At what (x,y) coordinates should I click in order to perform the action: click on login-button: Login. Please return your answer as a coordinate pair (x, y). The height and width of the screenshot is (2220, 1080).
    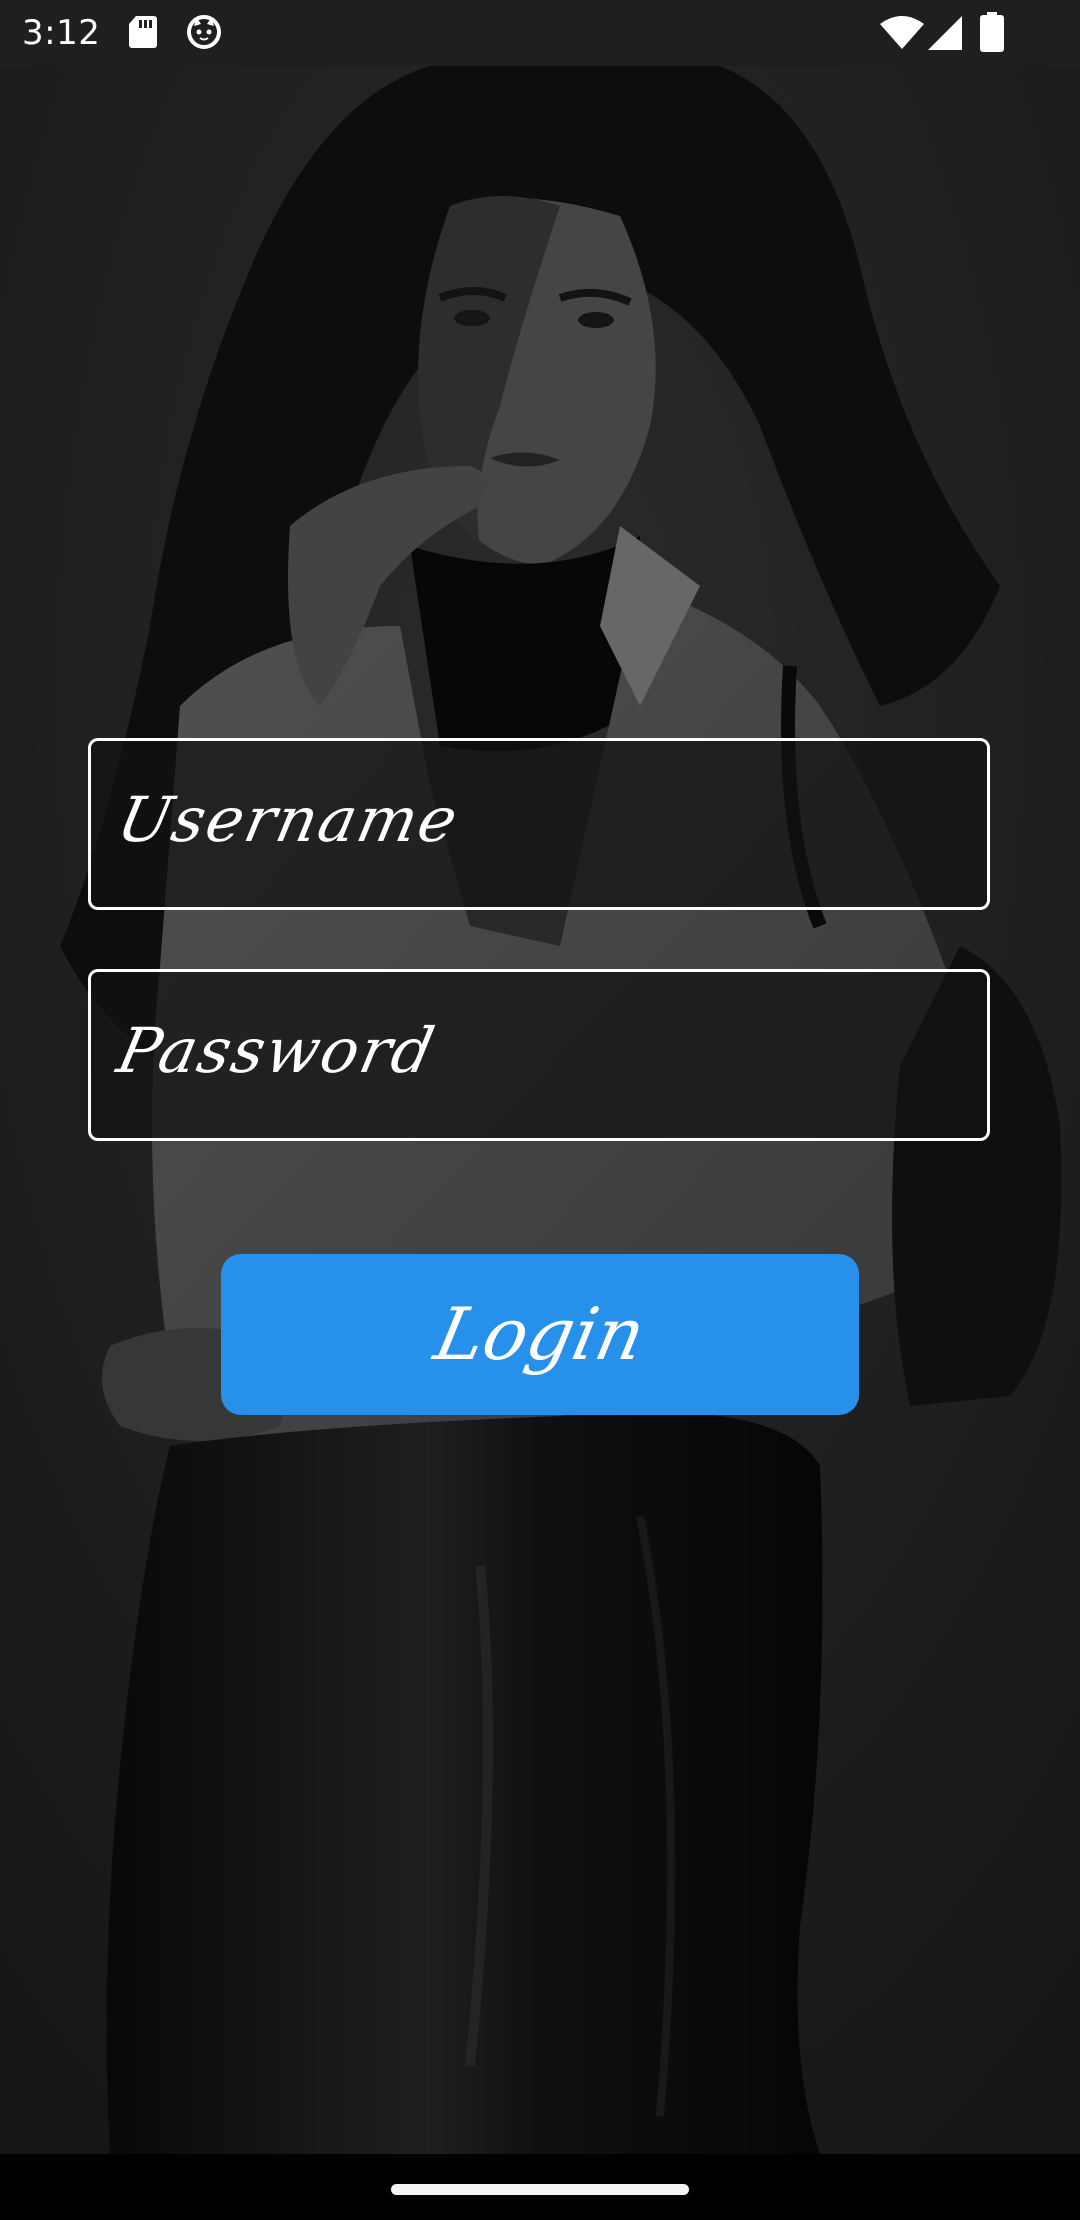
    Looking at the image, I should click on (540, 1334).